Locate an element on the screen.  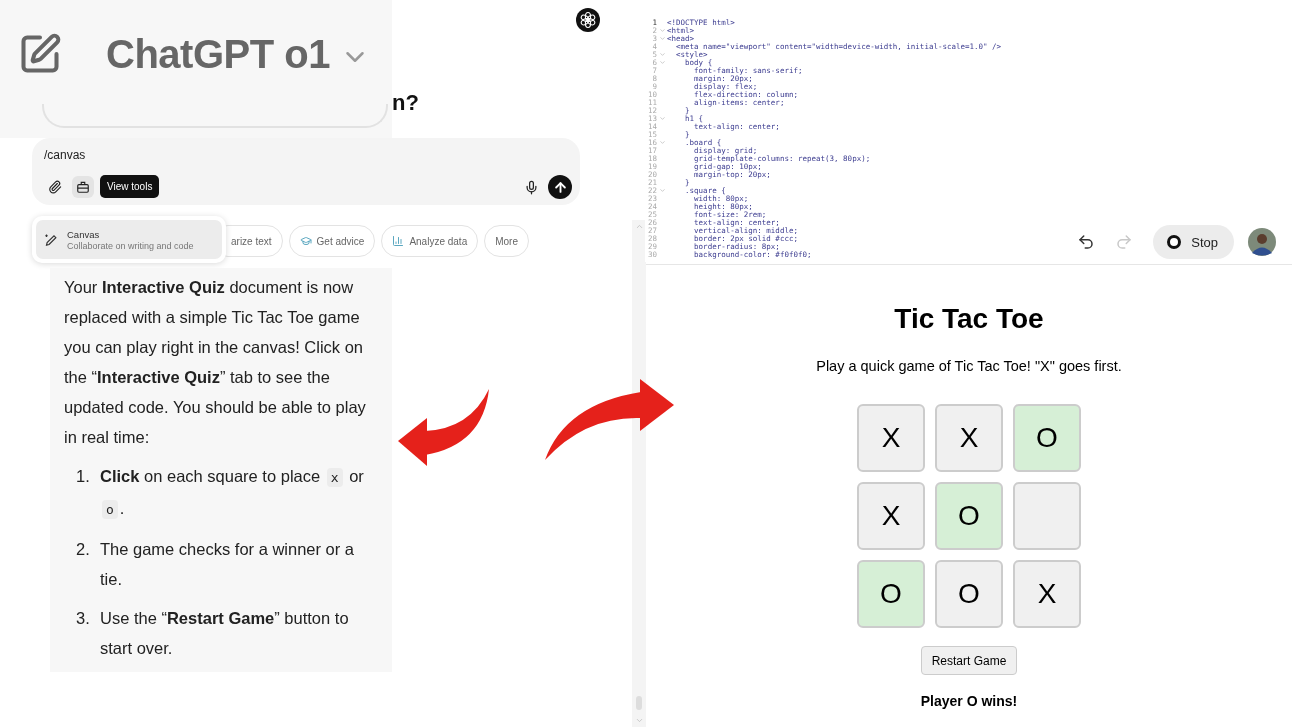
scrollbar is located at coordinates (639, 473).